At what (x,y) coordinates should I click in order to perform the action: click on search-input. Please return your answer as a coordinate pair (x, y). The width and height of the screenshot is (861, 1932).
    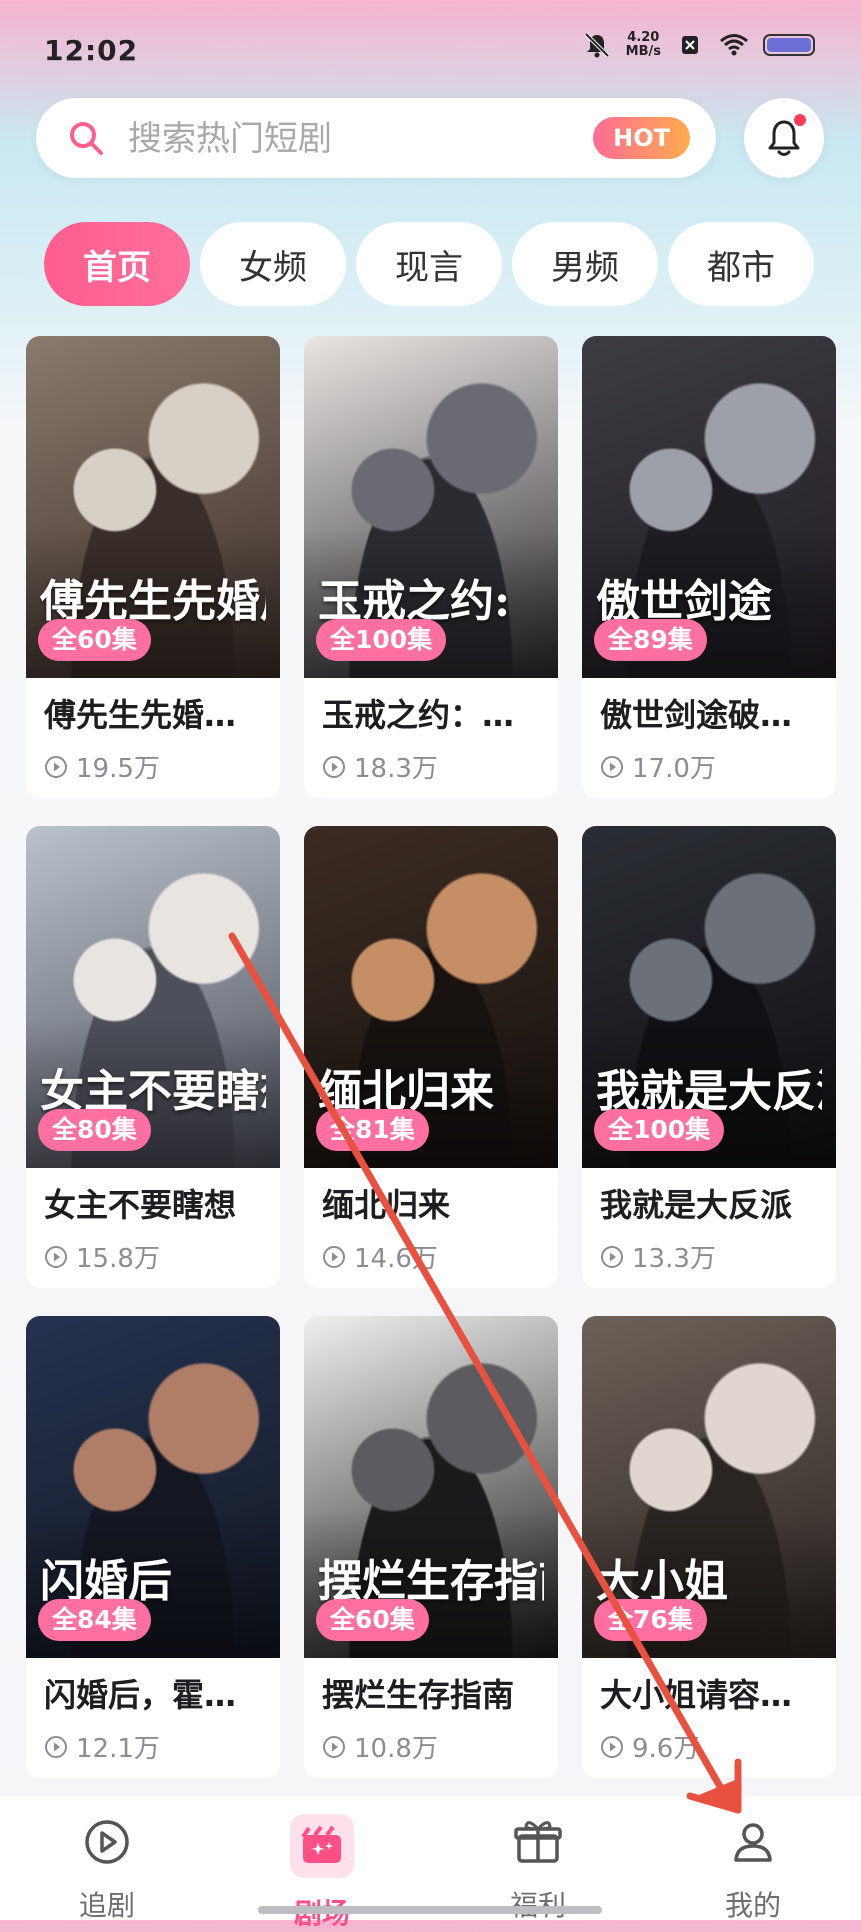
    Looking at the image, I should click on (368, 139).